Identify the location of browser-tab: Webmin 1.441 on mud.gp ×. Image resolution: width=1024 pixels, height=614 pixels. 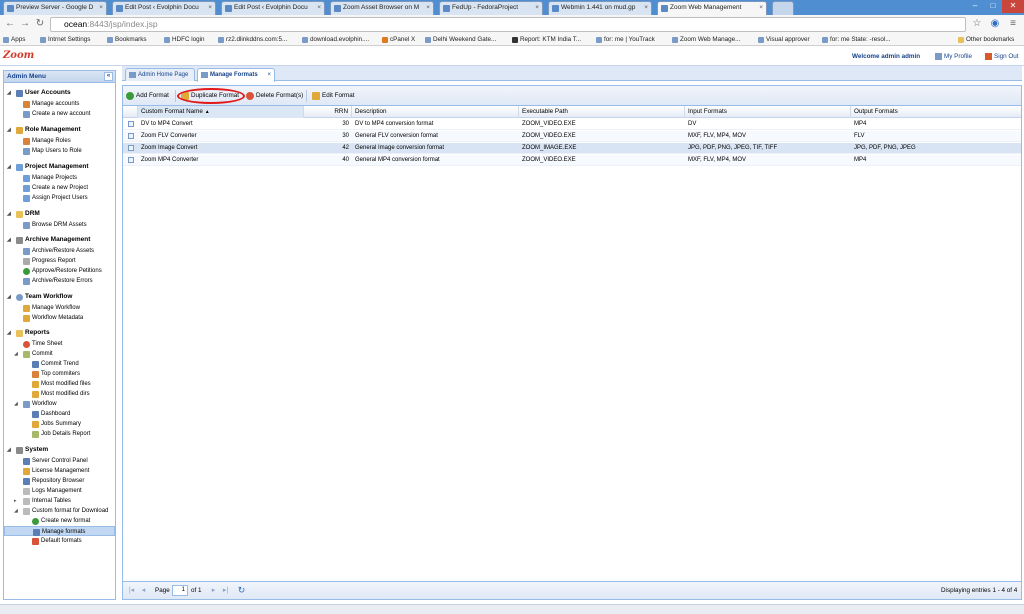
(600, 8).